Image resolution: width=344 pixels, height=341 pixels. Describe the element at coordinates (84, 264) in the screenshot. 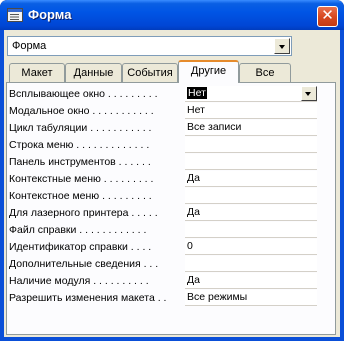

I see `property-label: Дополнительные сведения . . .` at that location.